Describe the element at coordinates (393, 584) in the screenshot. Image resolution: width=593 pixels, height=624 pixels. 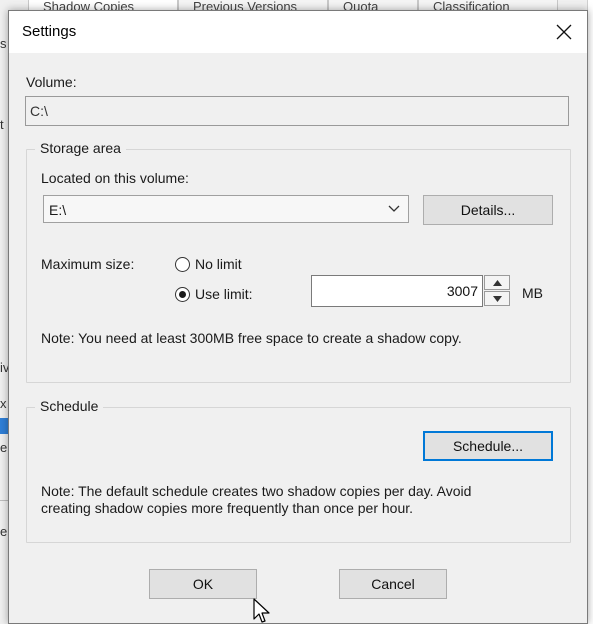
I see `cancel-button: Cancel` at that location.